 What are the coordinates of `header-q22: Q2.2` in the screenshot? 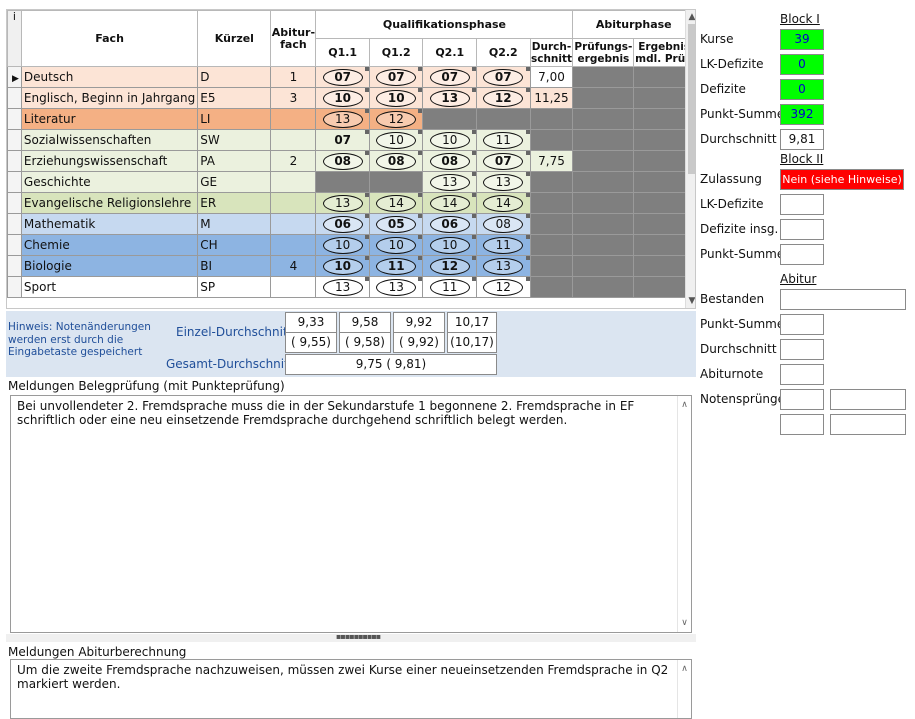 It's located at (503, 52).